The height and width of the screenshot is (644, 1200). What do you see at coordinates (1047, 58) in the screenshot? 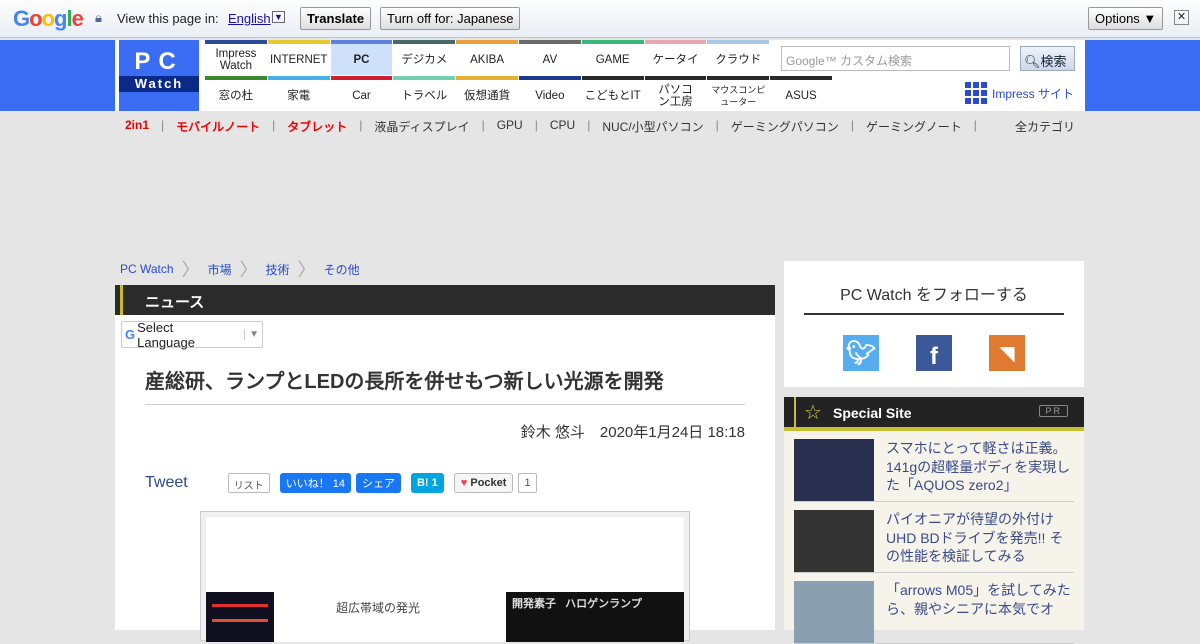
I see `search-button: 🔍︎検索` at bounding box center [1047, 58].